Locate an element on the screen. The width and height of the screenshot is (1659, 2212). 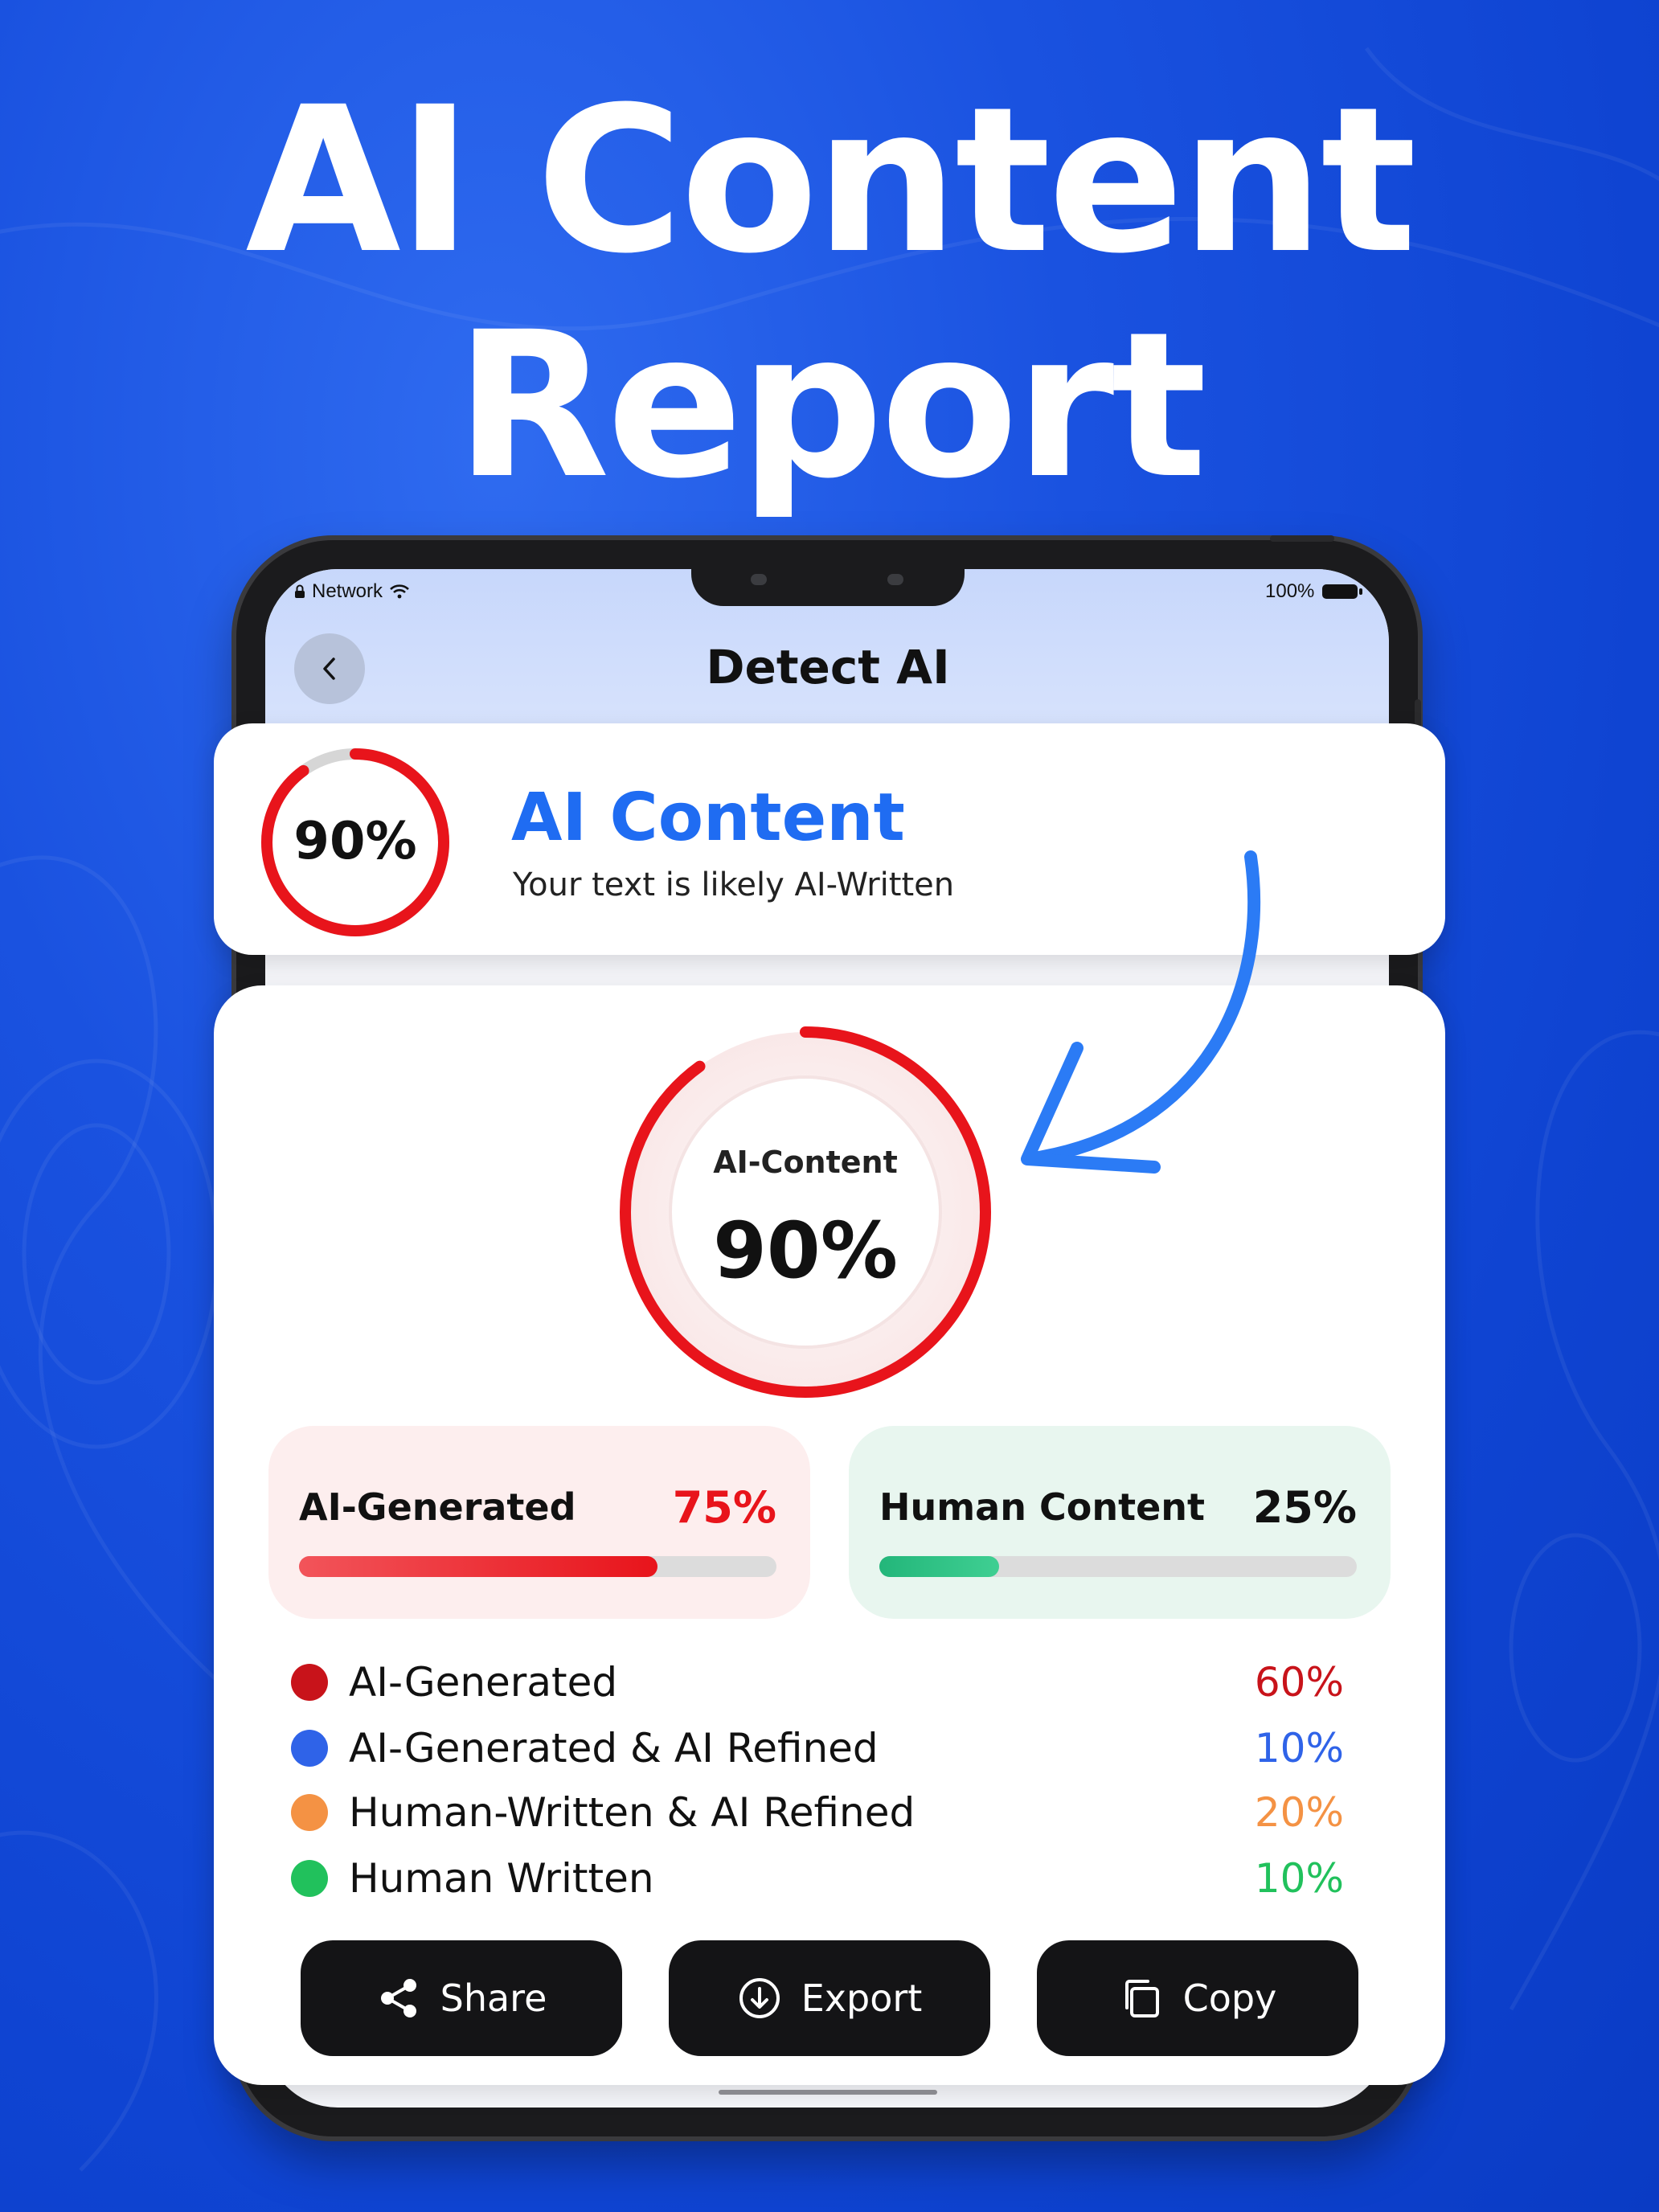
human-content-stat-value: 25% is located at coordinates (1304, 1507).